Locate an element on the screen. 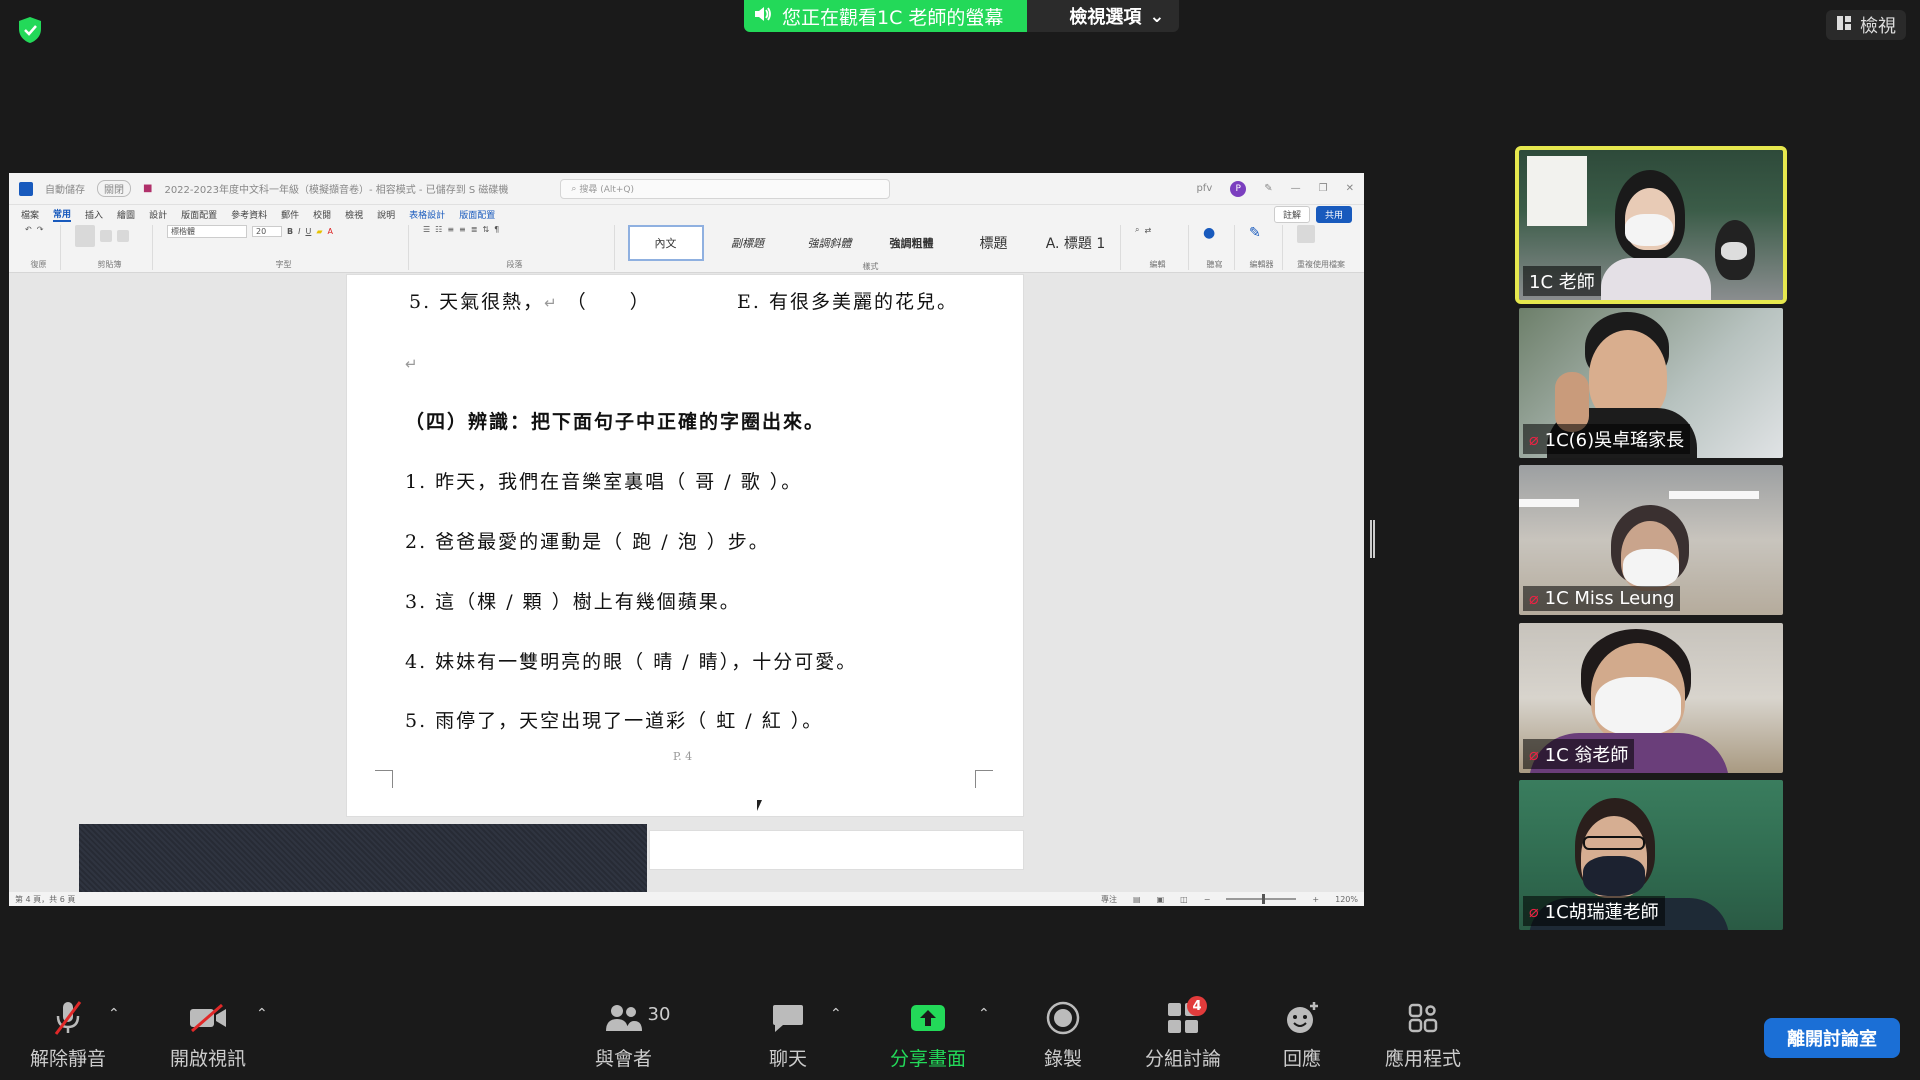 The height and width of the screenshot is (1080, 1920). save-icon: ■ is located at coordinates (147, 188).